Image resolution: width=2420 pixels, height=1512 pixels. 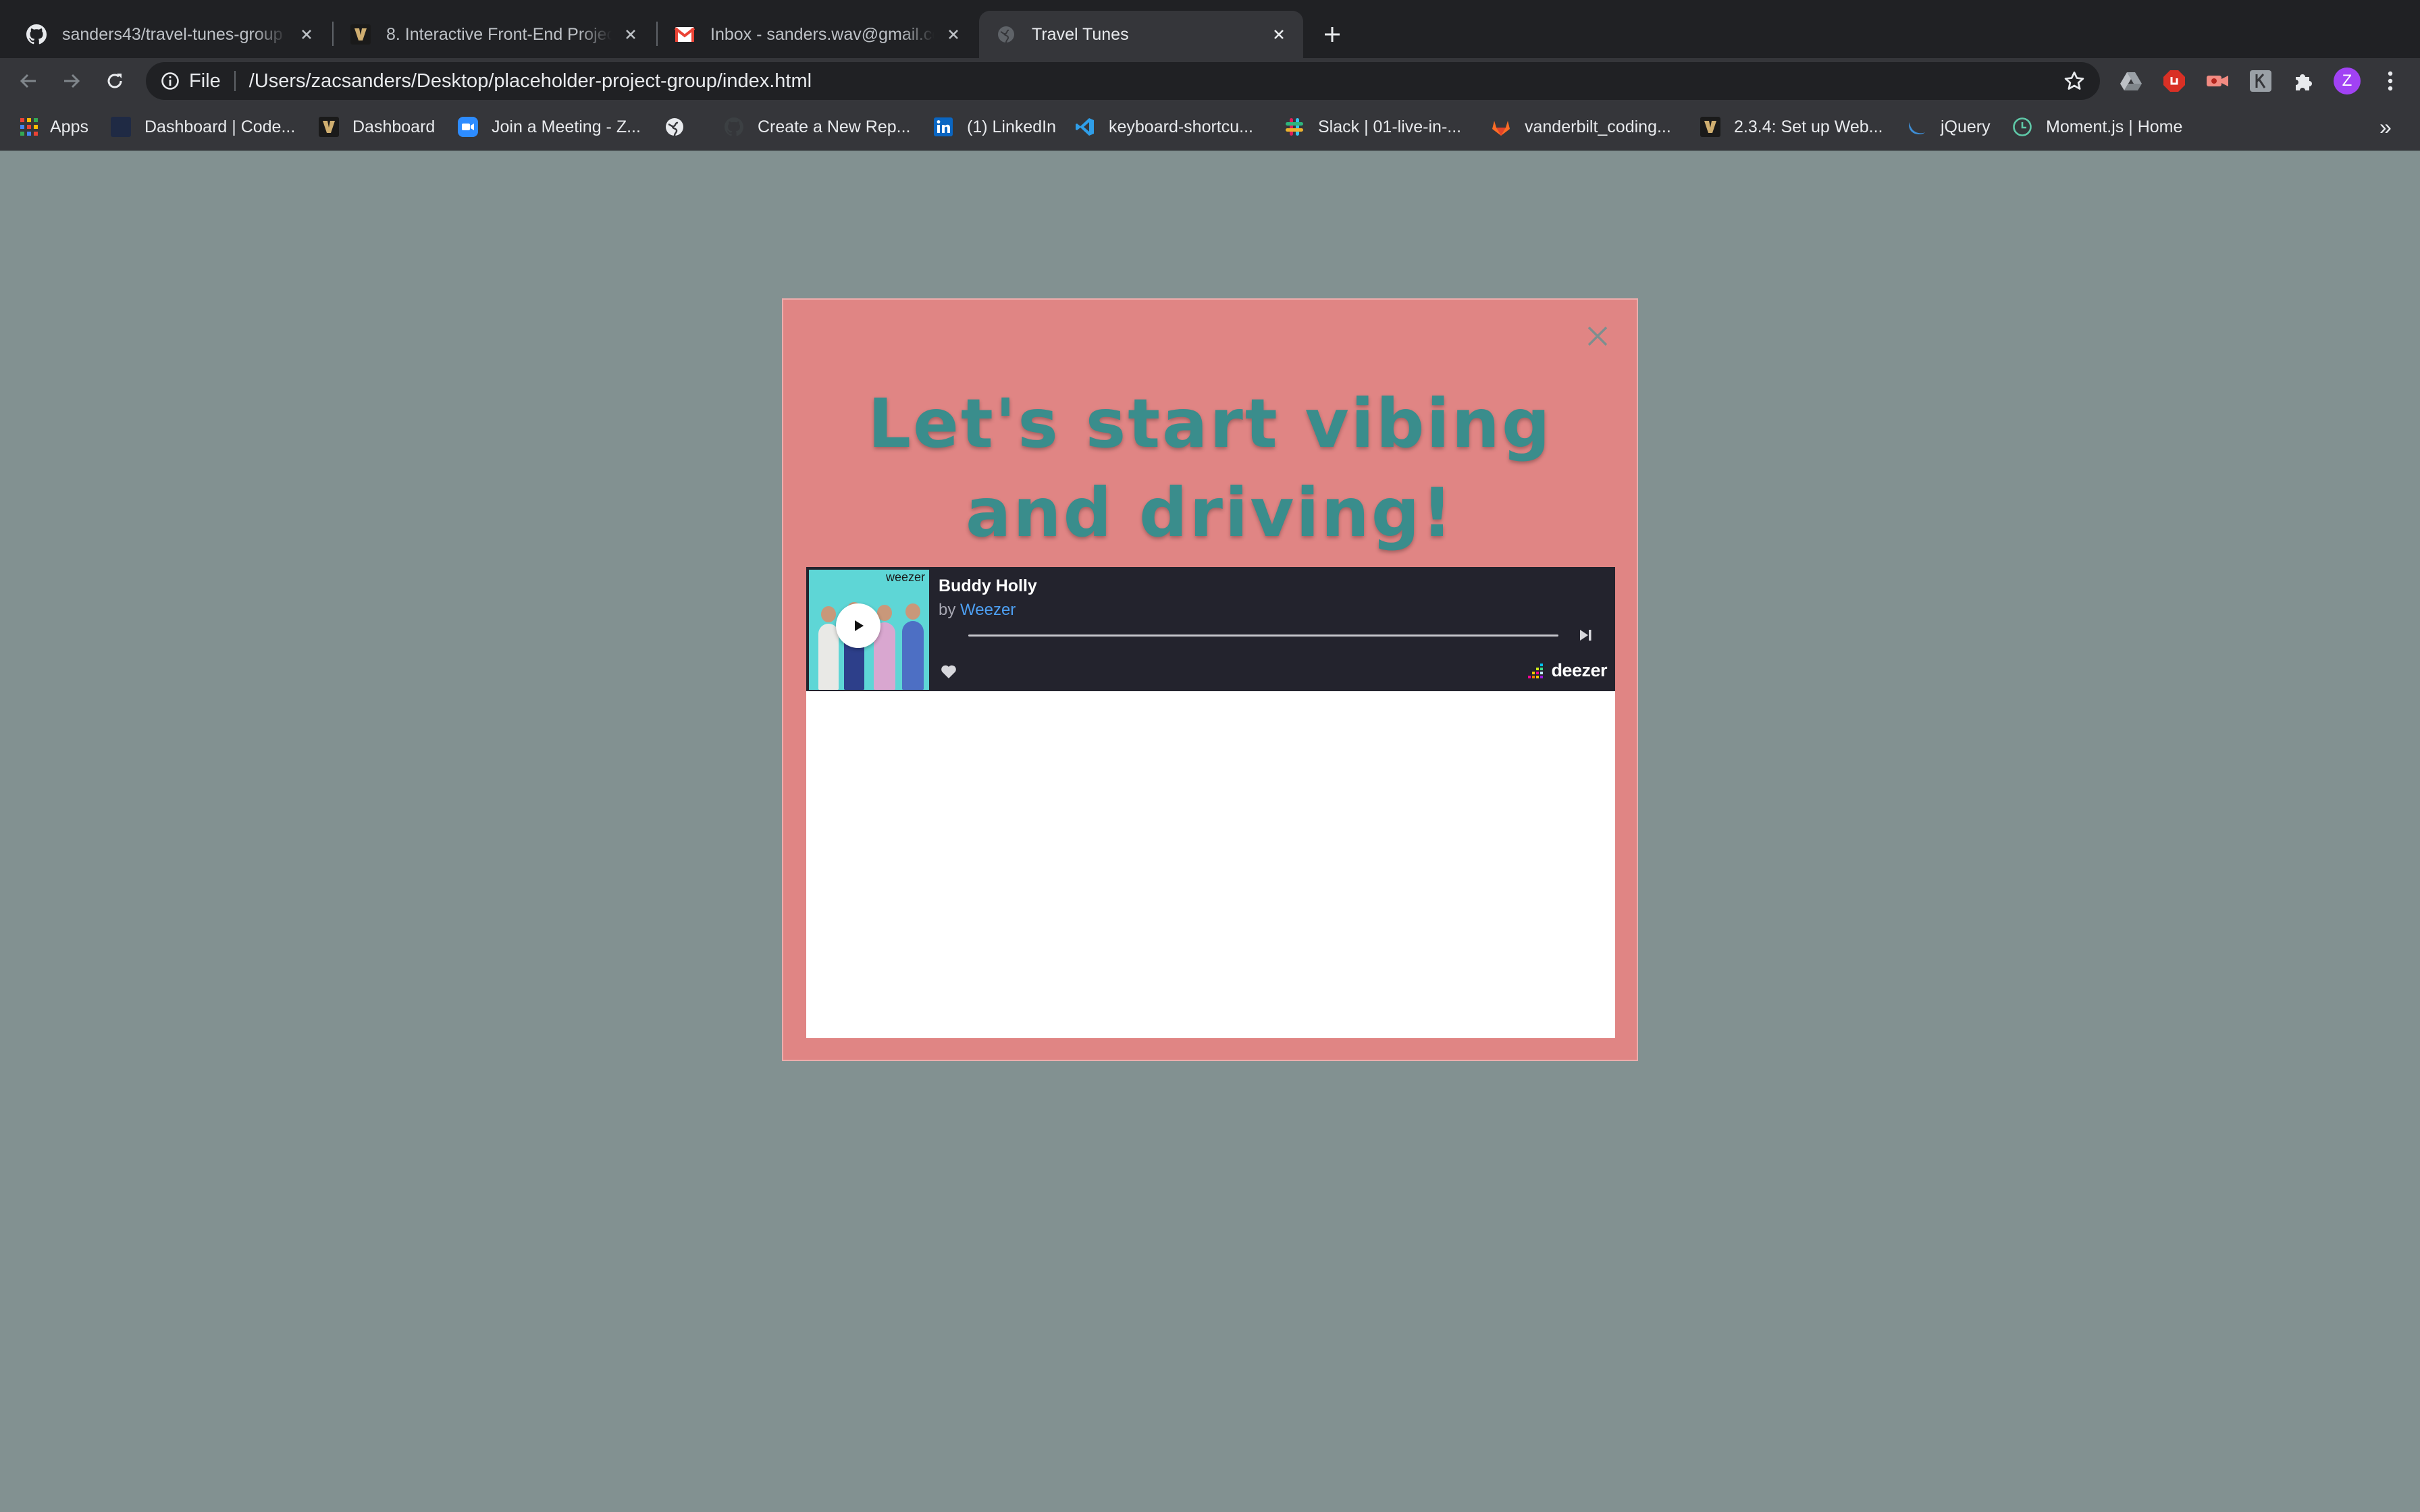 What do you see at coordinates (947, 610) in the screenshot?
I see `by-label: by` at bounding box center [947, 610].